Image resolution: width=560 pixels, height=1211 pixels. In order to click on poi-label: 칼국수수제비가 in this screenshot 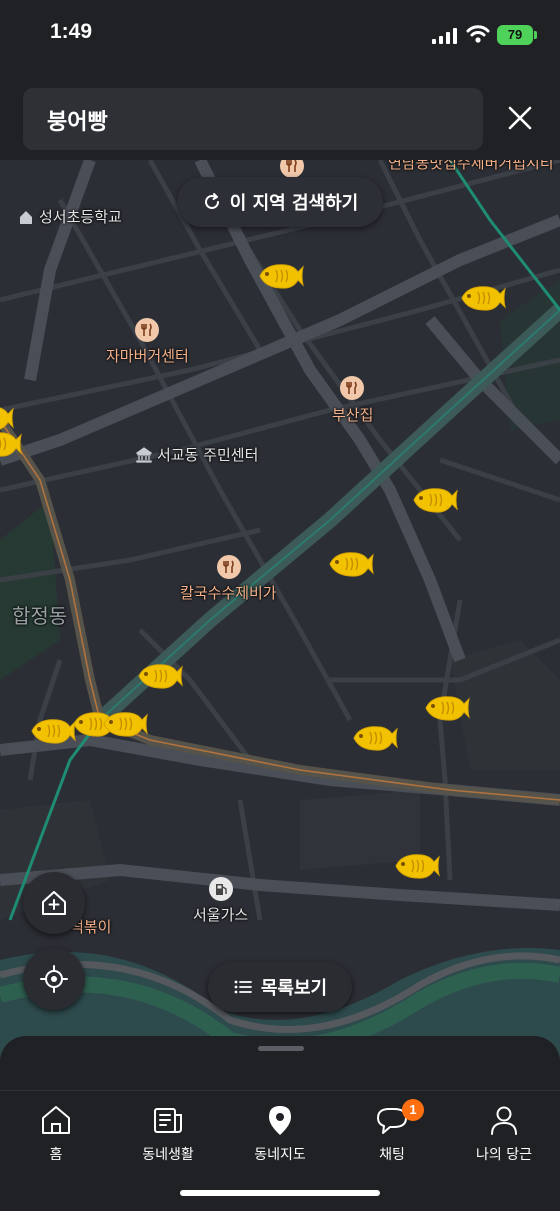, I will do `click(228, 593)`.